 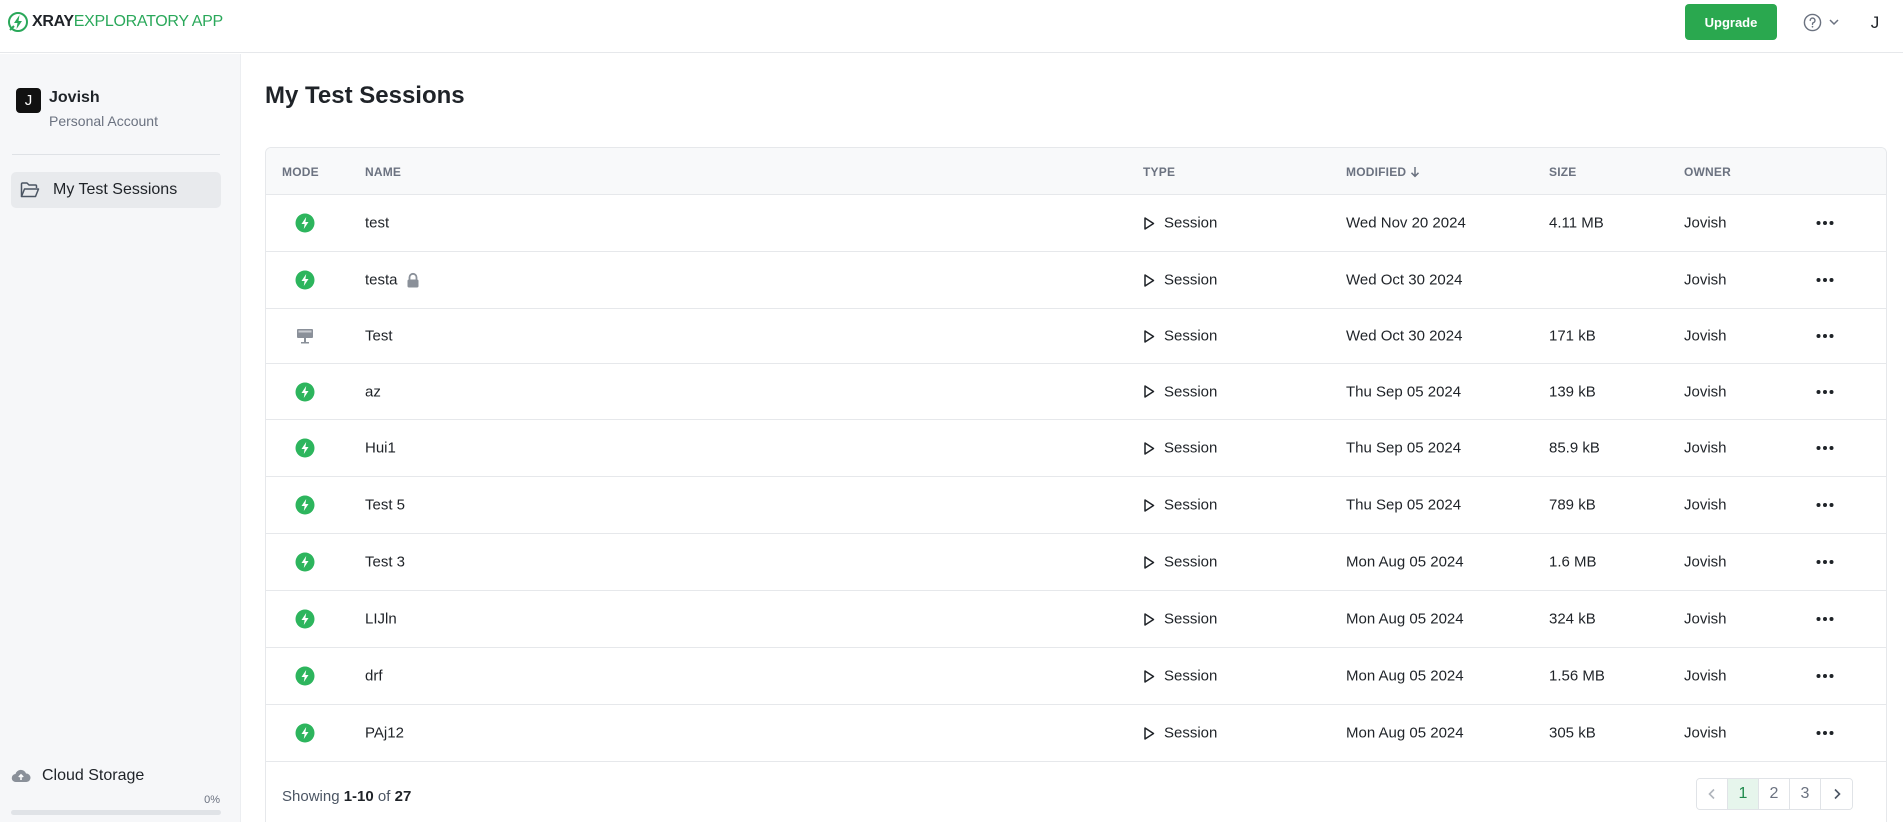 I want to click on column-header-modified: MODIFIED, so click(x=1383, y=172).